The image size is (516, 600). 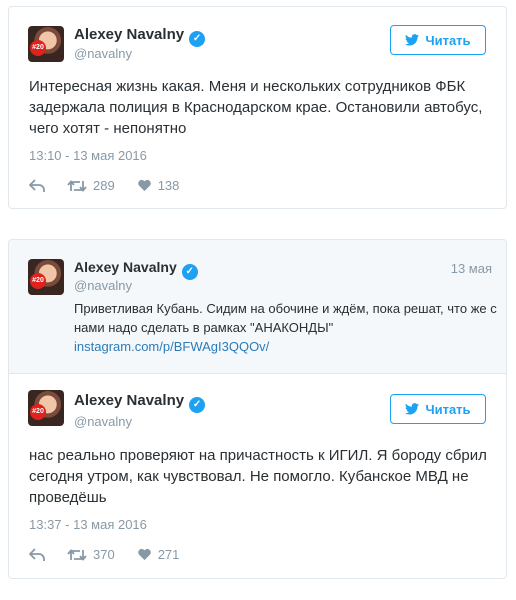 What do you see at coordinates (471, 268) in the screenshot?
I see `quoted-date: 13 мая` at bounding box center [471, 268].